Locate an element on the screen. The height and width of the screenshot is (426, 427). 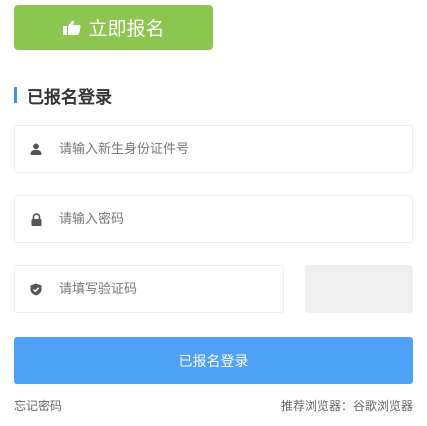
forgot-password-link: 忘记密码 is located at coordinates (38, 405).